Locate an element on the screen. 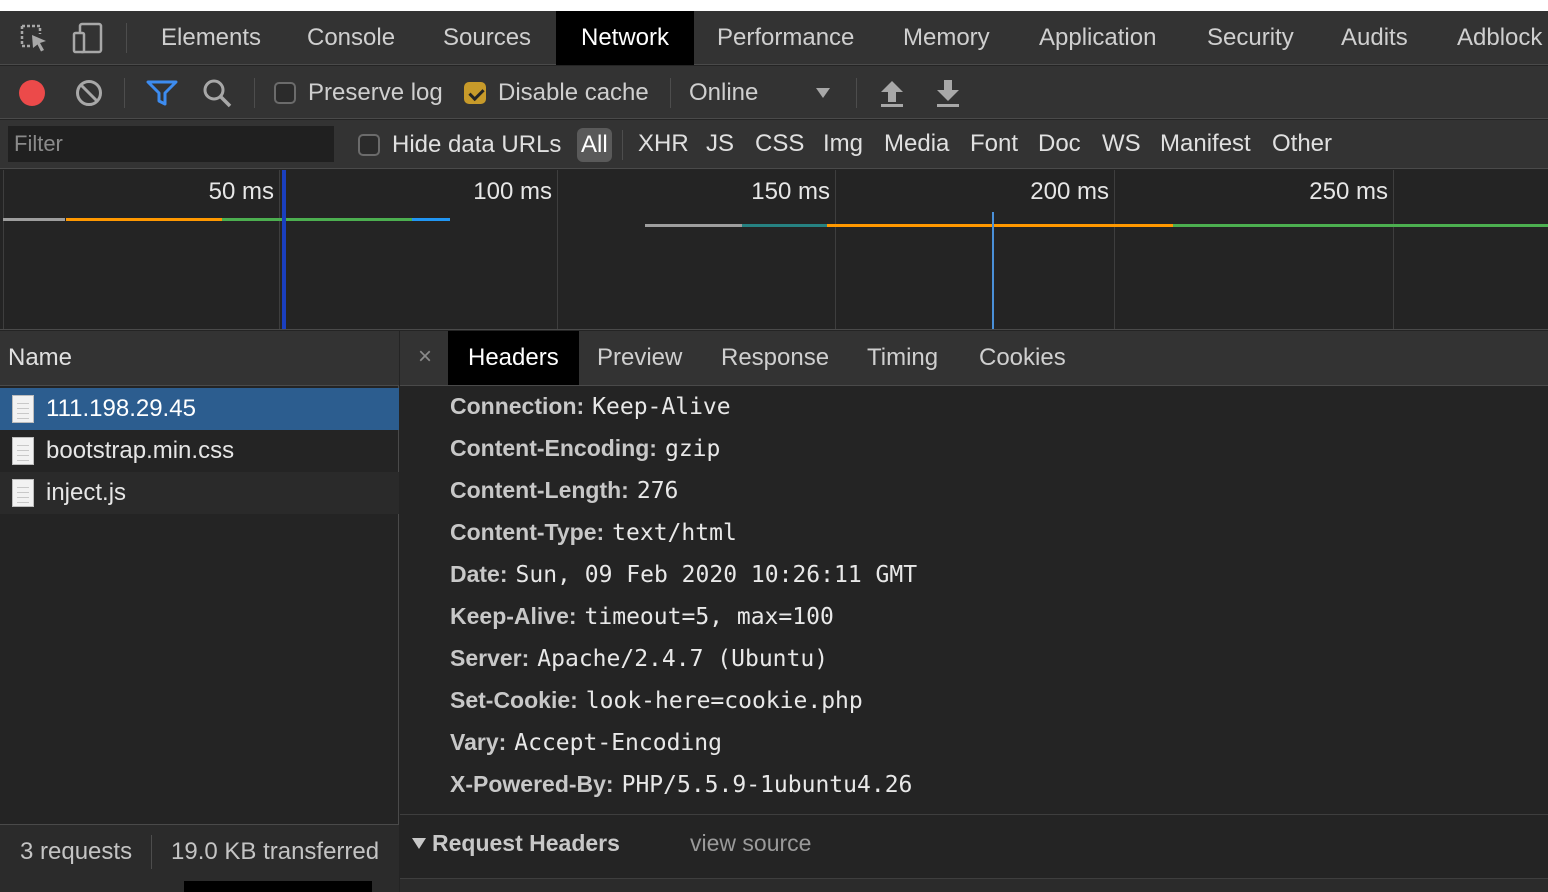 This screenshot has width=1548, height=892. disable-cache-label: Disable cache is located at coordinates (573, 92).